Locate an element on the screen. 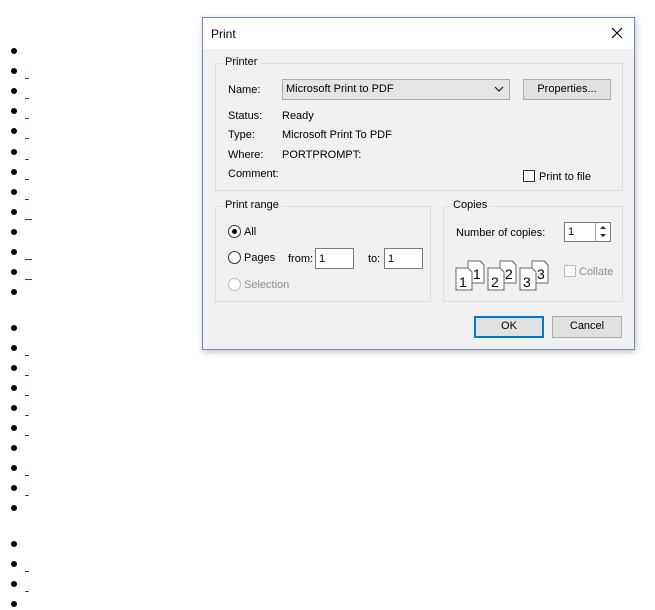 The image size is (655, 610). copies-legend: Copies is located at coordinates (470, 205).